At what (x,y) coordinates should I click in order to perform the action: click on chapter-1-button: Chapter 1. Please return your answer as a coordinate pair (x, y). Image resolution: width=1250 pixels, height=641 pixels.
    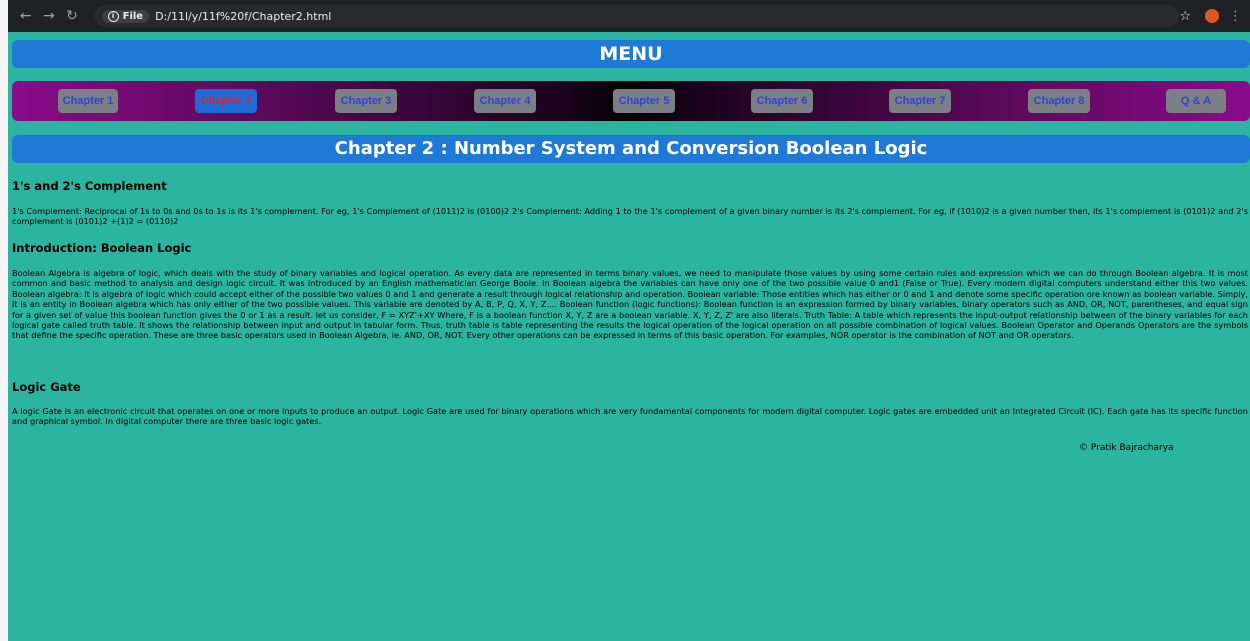
    Looking at the image, I should click on (88, 101).